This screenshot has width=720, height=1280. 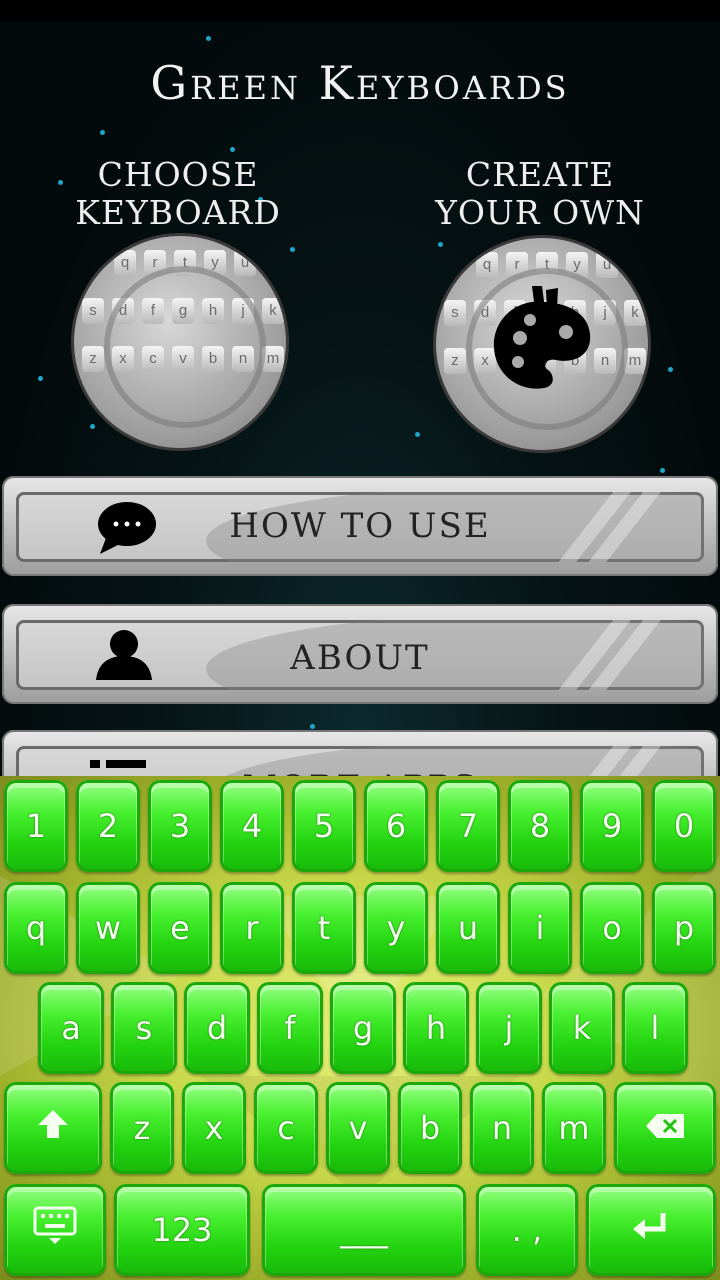 I want to click on key-q-label: q, so click(x=36, y=928).